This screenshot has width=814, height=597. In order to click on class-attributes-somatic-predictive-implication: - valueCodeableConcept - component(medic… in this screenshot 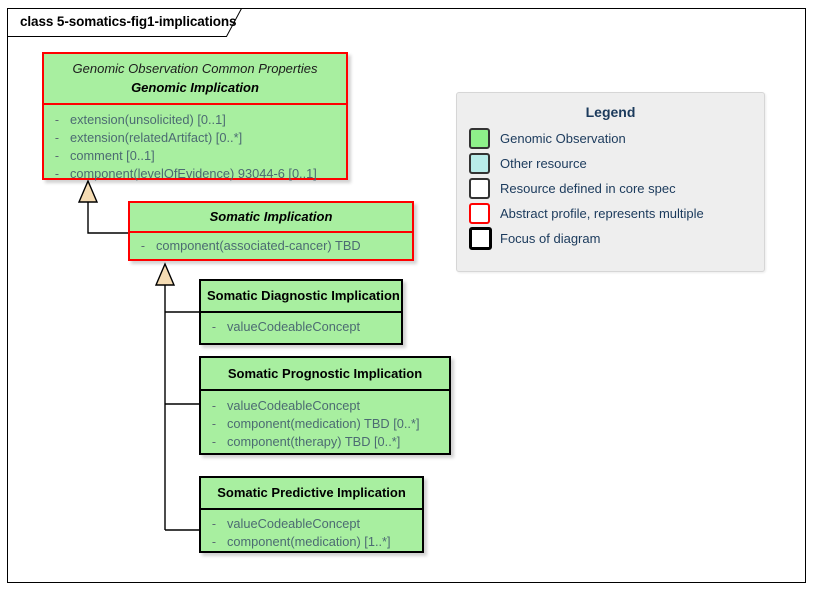, I will do `click(311, 533)`.